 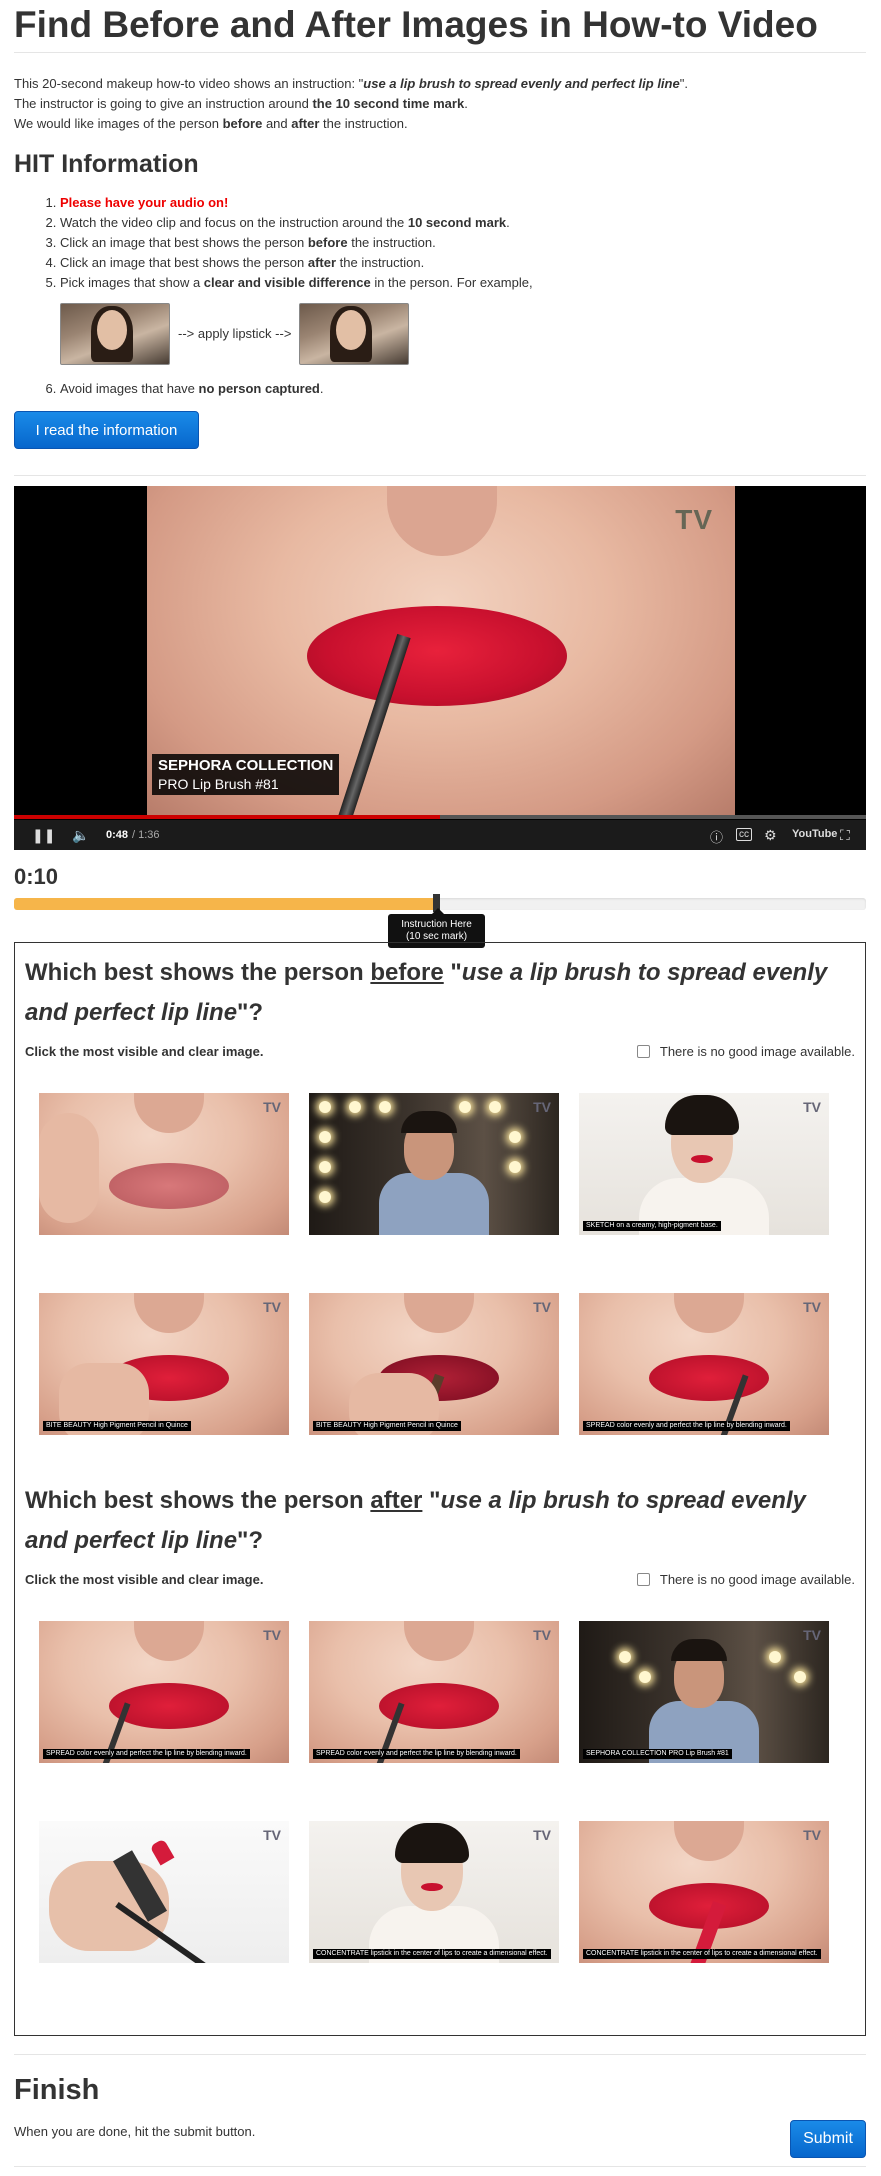 What do you see at coordinates (745, 1579) in the screenshot?
I see `after-no-good-option: There is no good image available.` at bounding box center [745, 1579].